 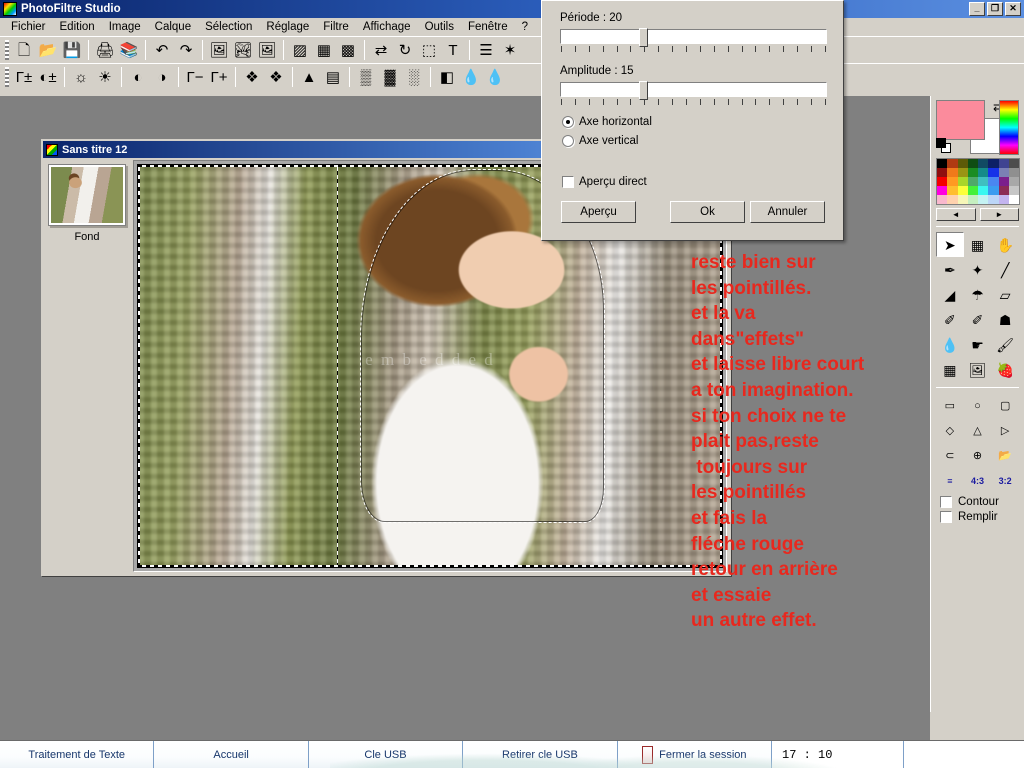 I want to click on palette-prev-button: ◄, so click(x=956, y=214).